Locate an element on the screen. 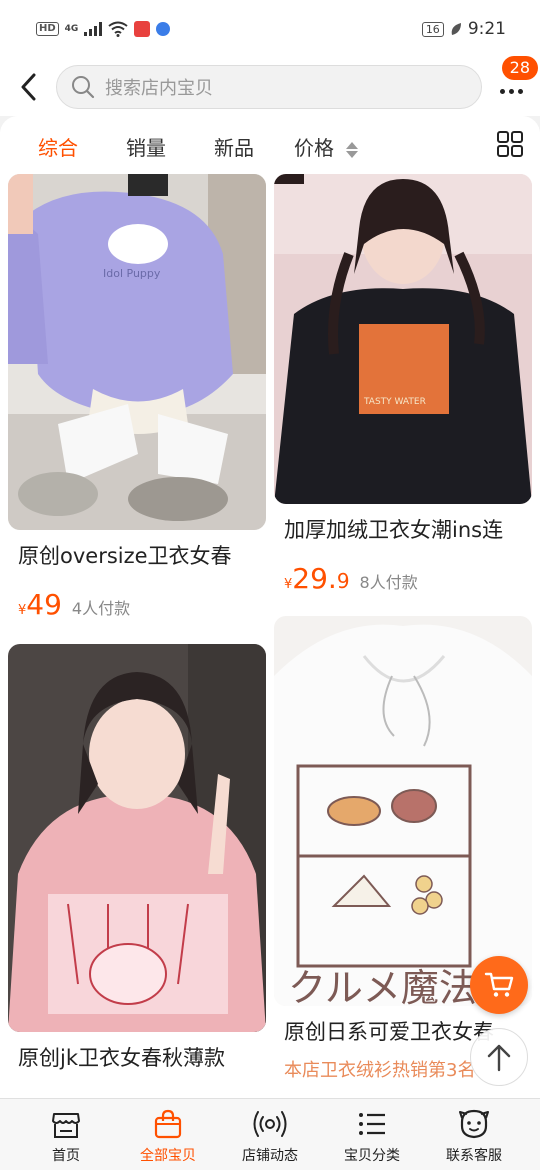 The height and width of the screenshot is (1170, 540). leaf-icon is located at coordinates (456, 29).